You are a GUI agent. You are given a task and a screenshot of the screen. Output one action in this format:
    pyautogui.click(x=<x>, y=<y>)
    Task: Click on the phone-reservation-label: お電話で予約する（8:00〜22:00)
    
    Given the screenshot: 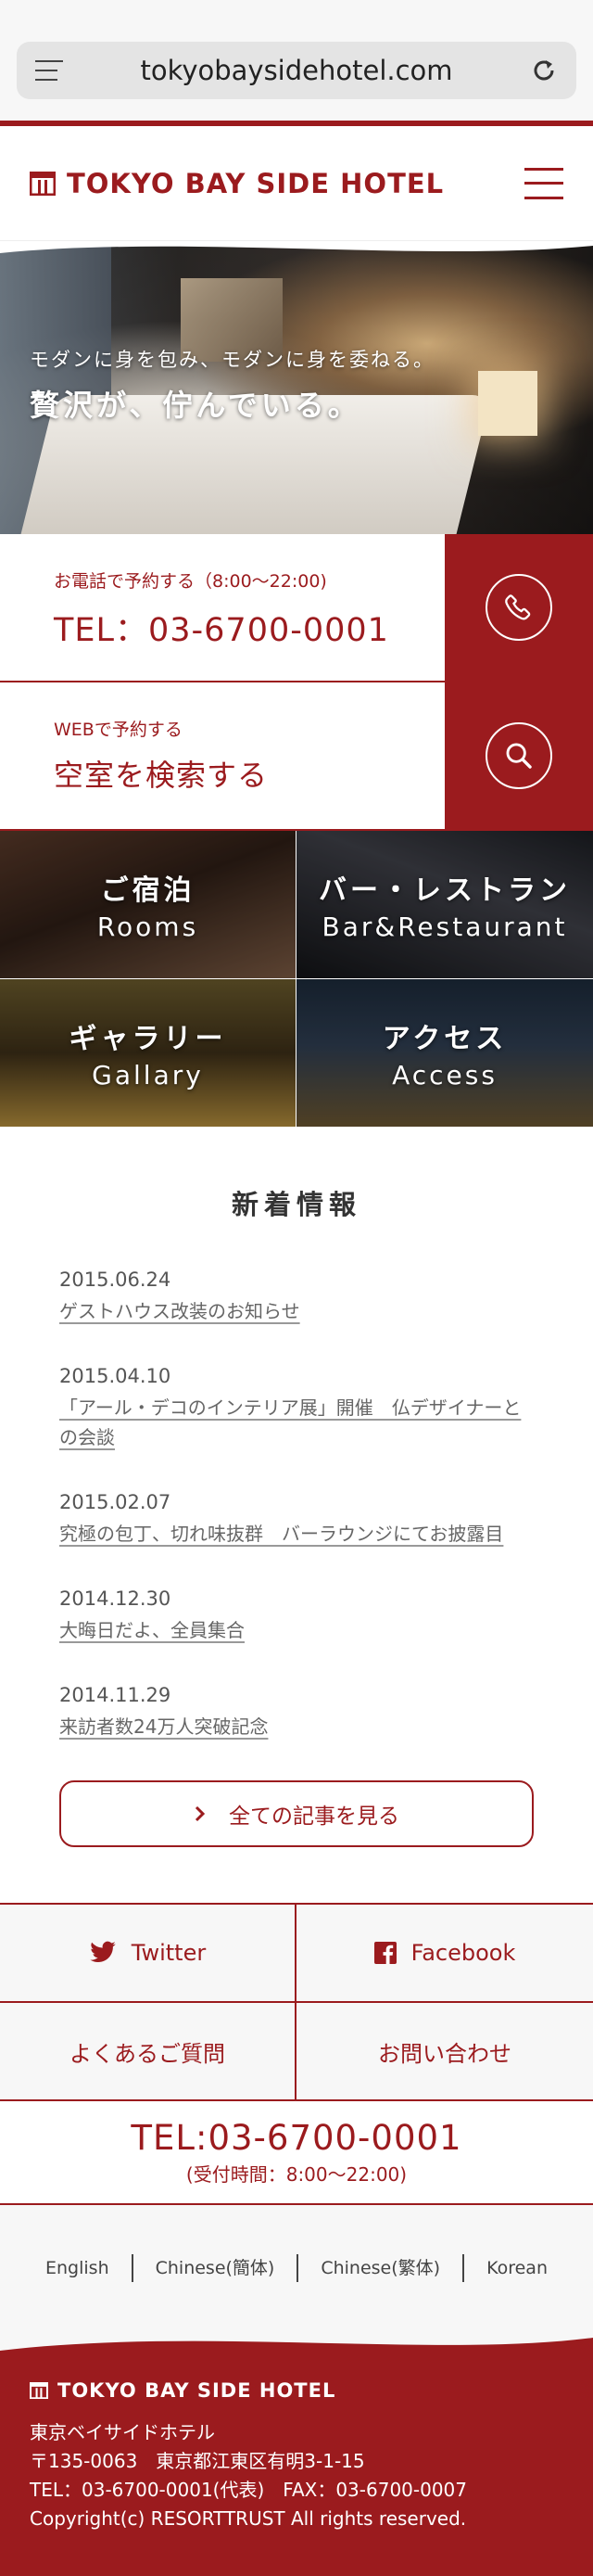 What is the action you would take?
    pyautogui.click(x=190, y=581)
    